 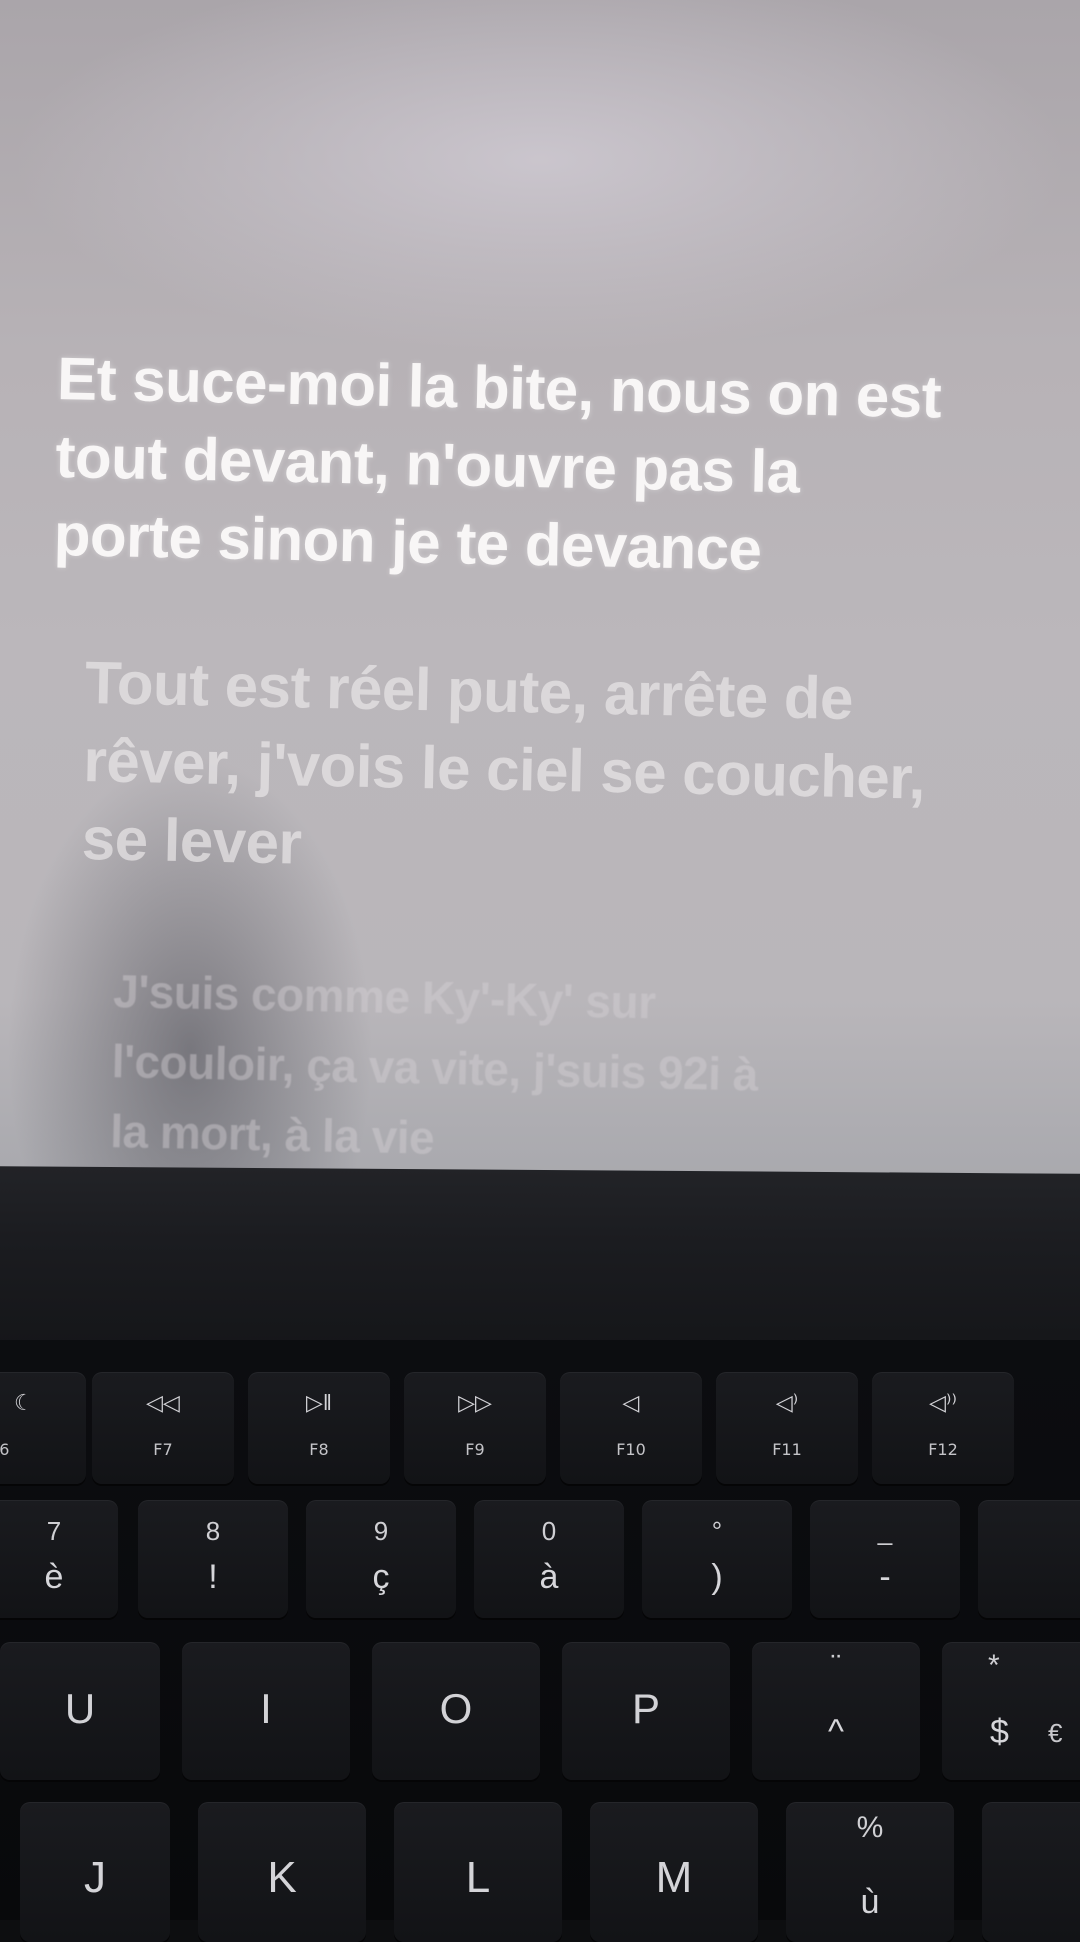 I want to click on key-f11: ◁⁾ F11, so click(x=787, y=1428).